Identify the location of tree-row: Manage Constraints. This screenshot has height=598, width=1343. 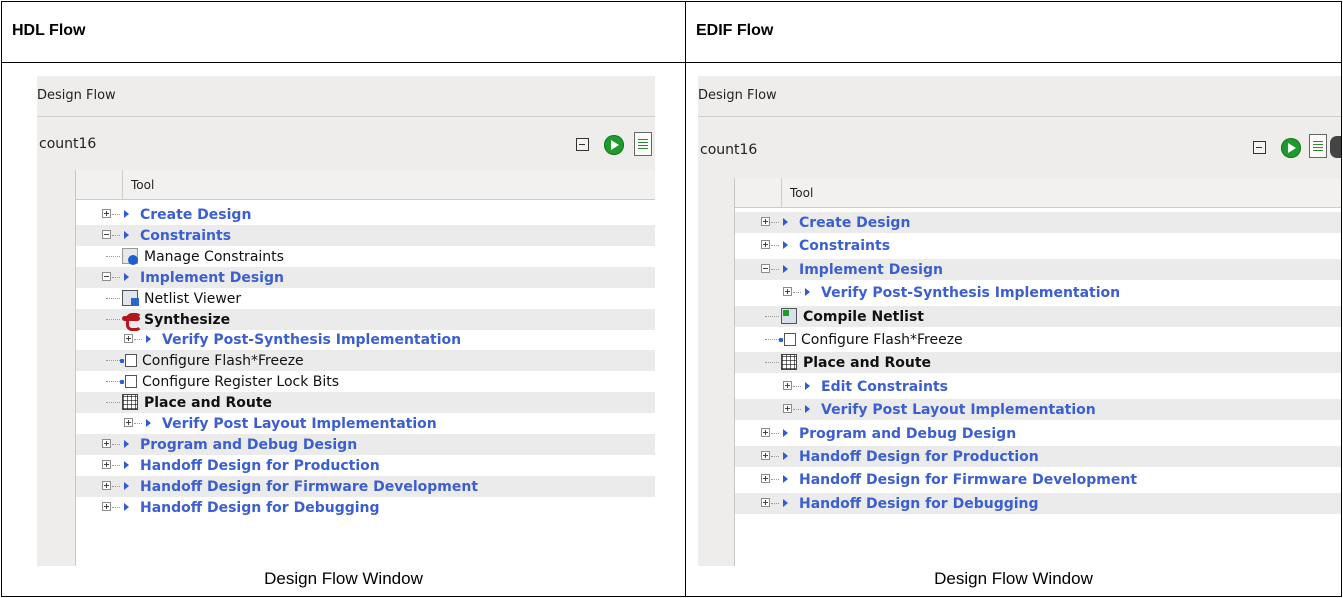
(365, 256).